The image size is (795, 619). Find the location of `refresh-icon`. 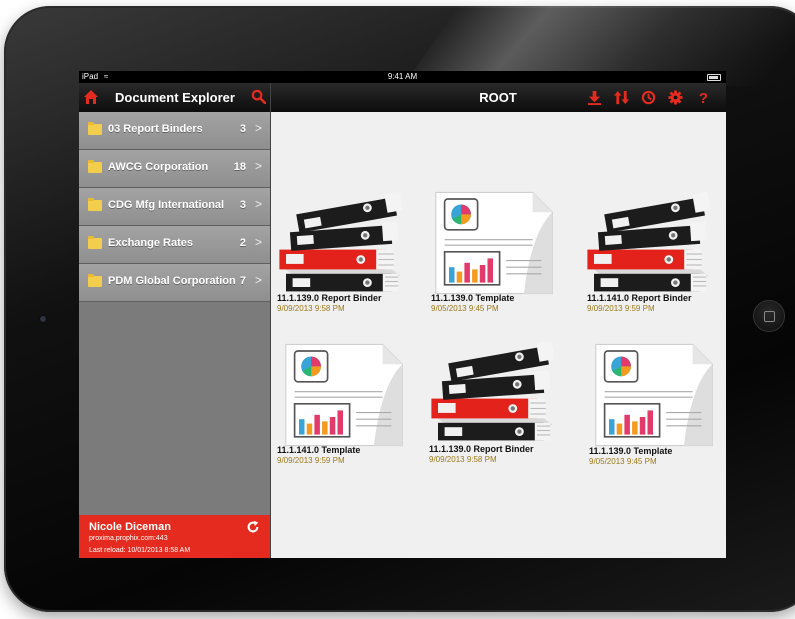

refresh-icon is located at coordinates (253, 527).